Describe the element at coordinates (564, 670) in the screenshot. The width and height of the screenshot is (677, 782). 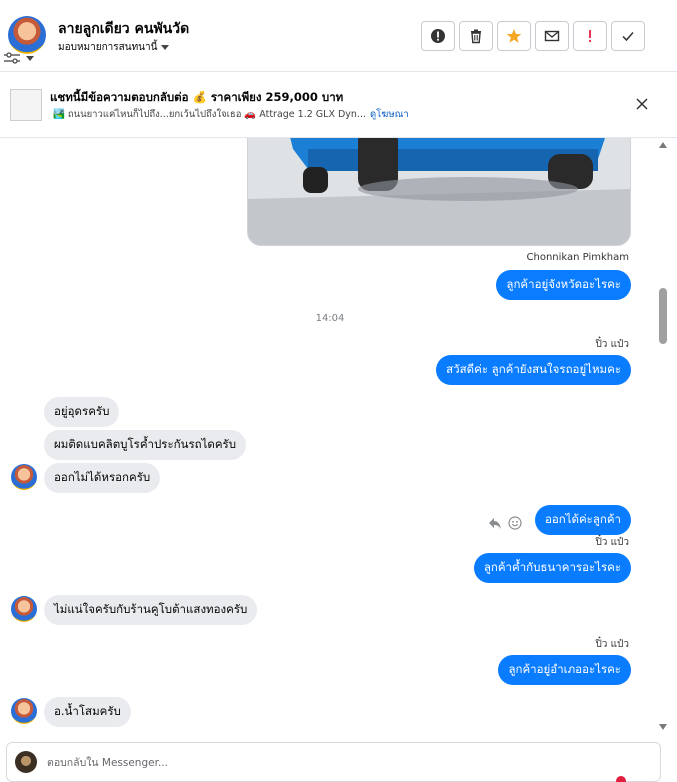
I see `outgoing-message: ลูกค้าอยู่อำเภออะไรคะ` at that location.